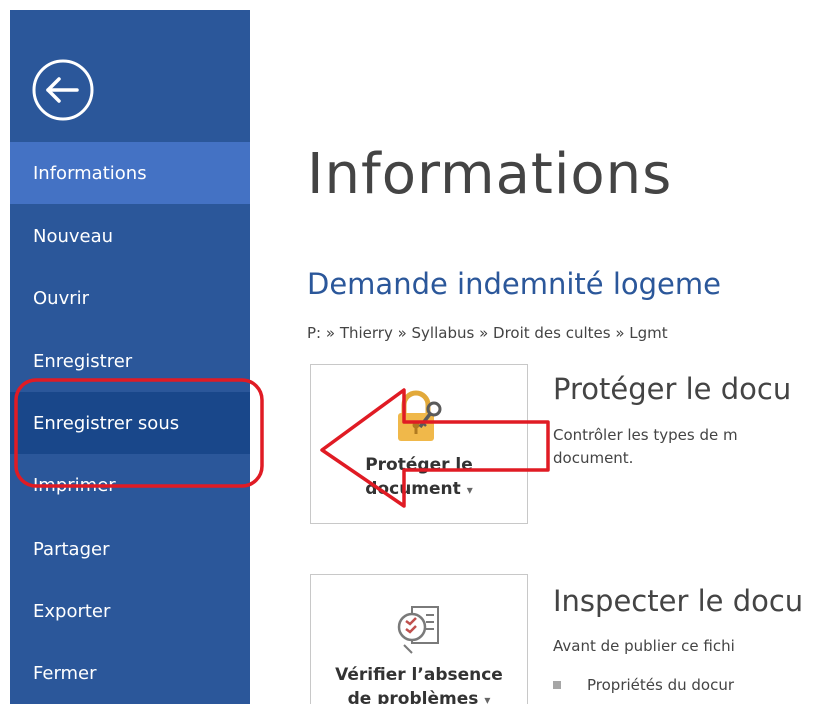 This screenshot has height=704, width=815. I want to click on inspect-bullet-item: Propriétés du docur, so click(643, 685).